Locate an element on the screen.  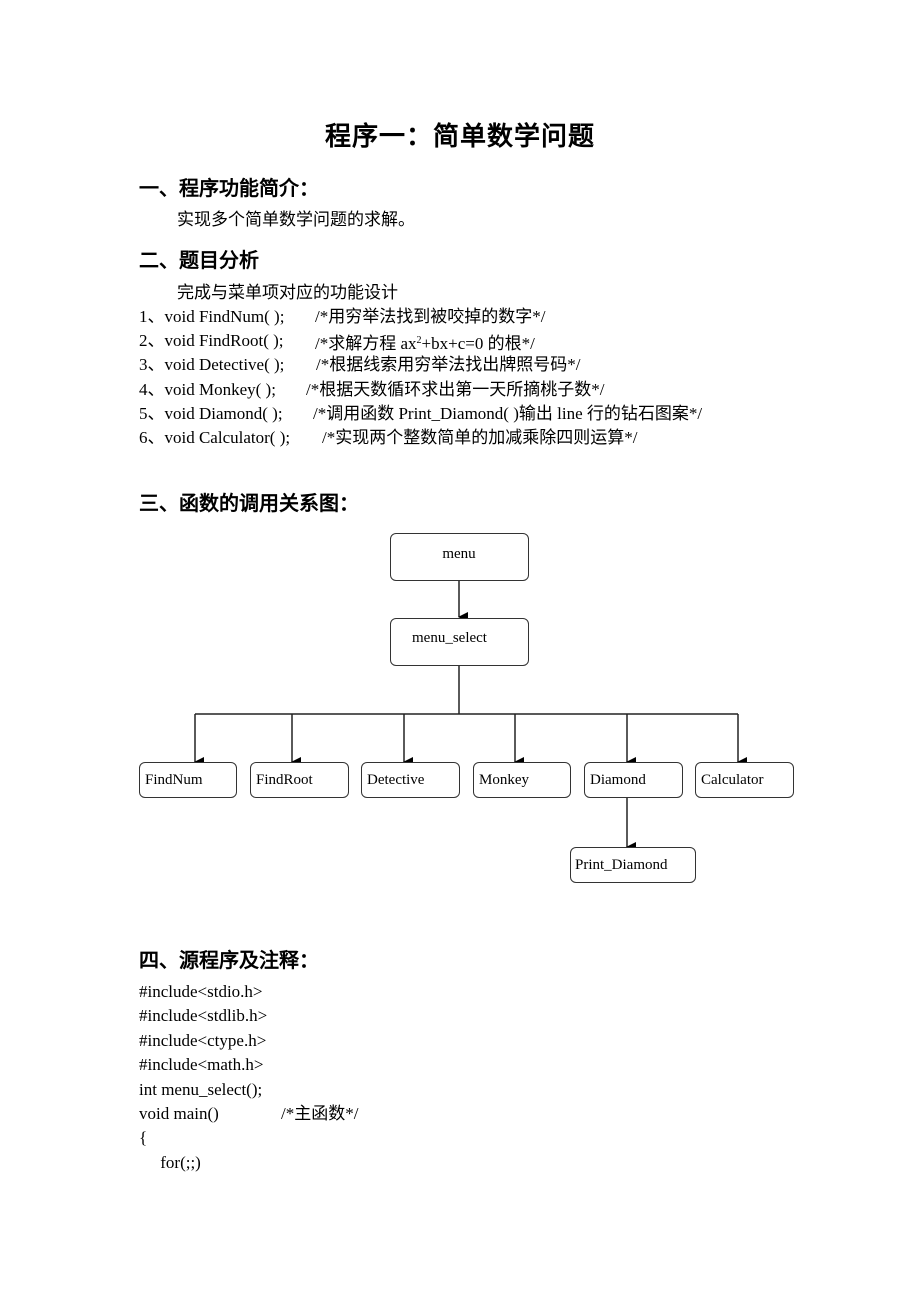
code-line: #include<stdlib.h> is located at coordinates (203, 1016).